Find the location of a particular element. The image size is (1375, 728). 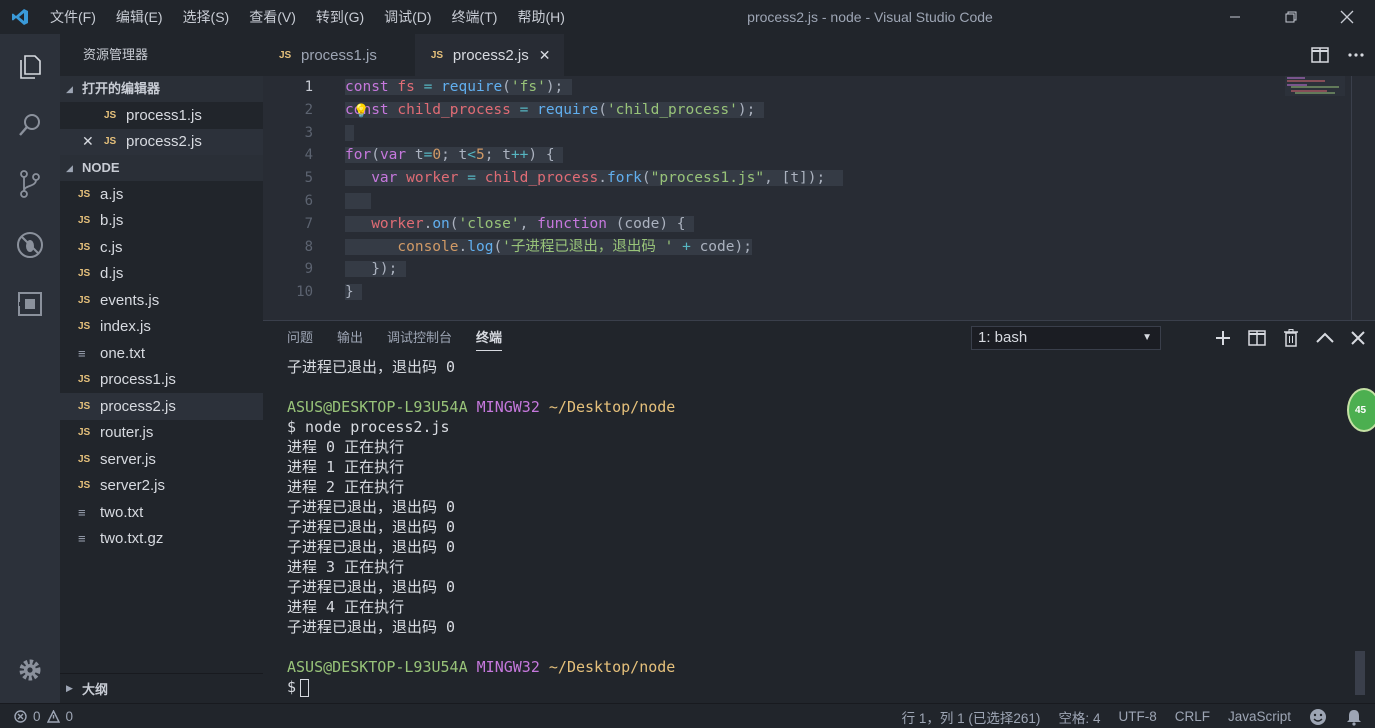

folder-header: ◢ NODE is located at coordinates (161, 168).